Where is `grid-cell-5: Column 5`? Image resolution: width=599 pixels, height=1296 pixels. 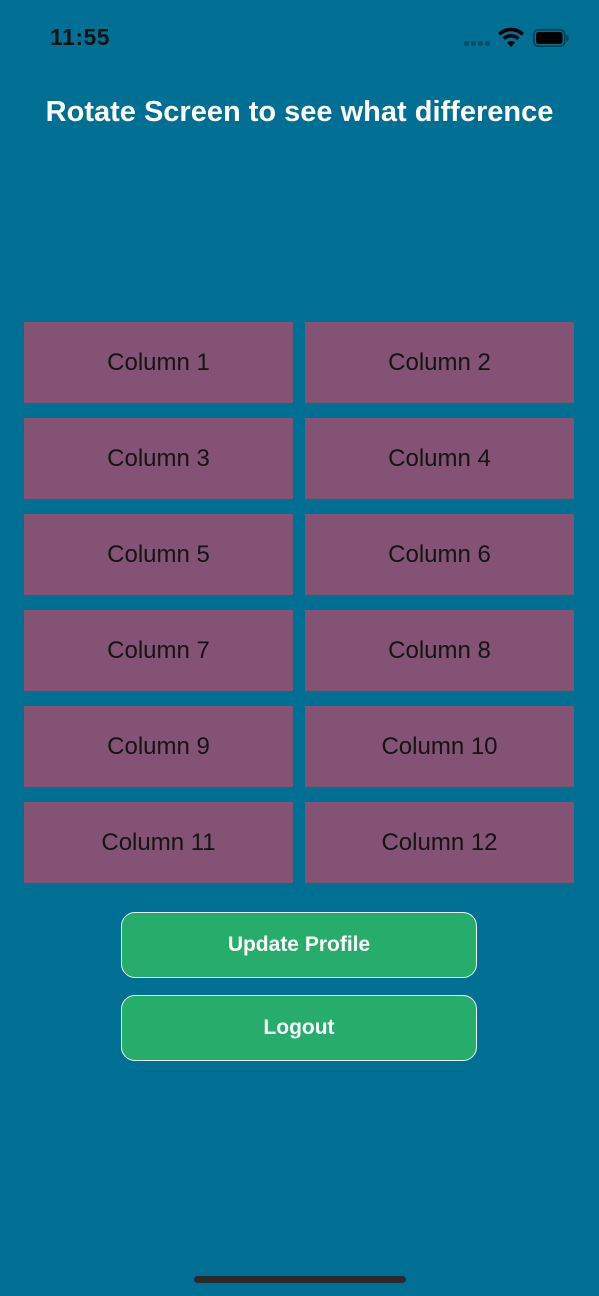
grid-cell-5: Column 5 is located at coordinates (158, 554).